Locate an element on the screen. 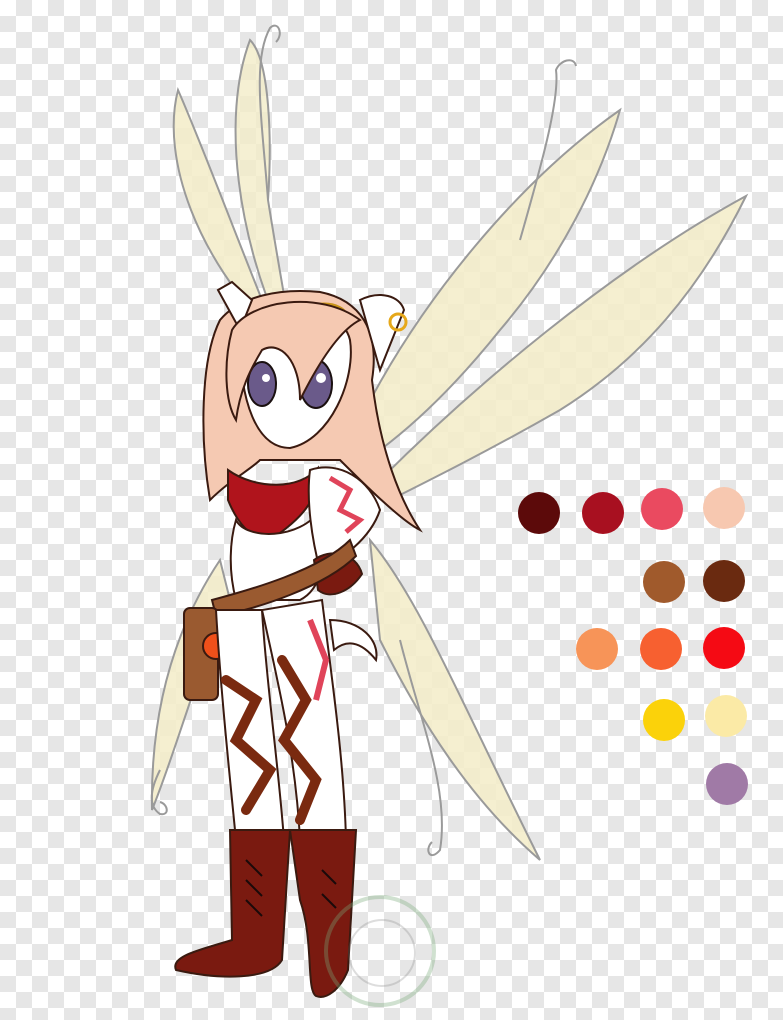 This screenshot has width=783, height=1020. swatch-orange is located at coordinates (661, 649).